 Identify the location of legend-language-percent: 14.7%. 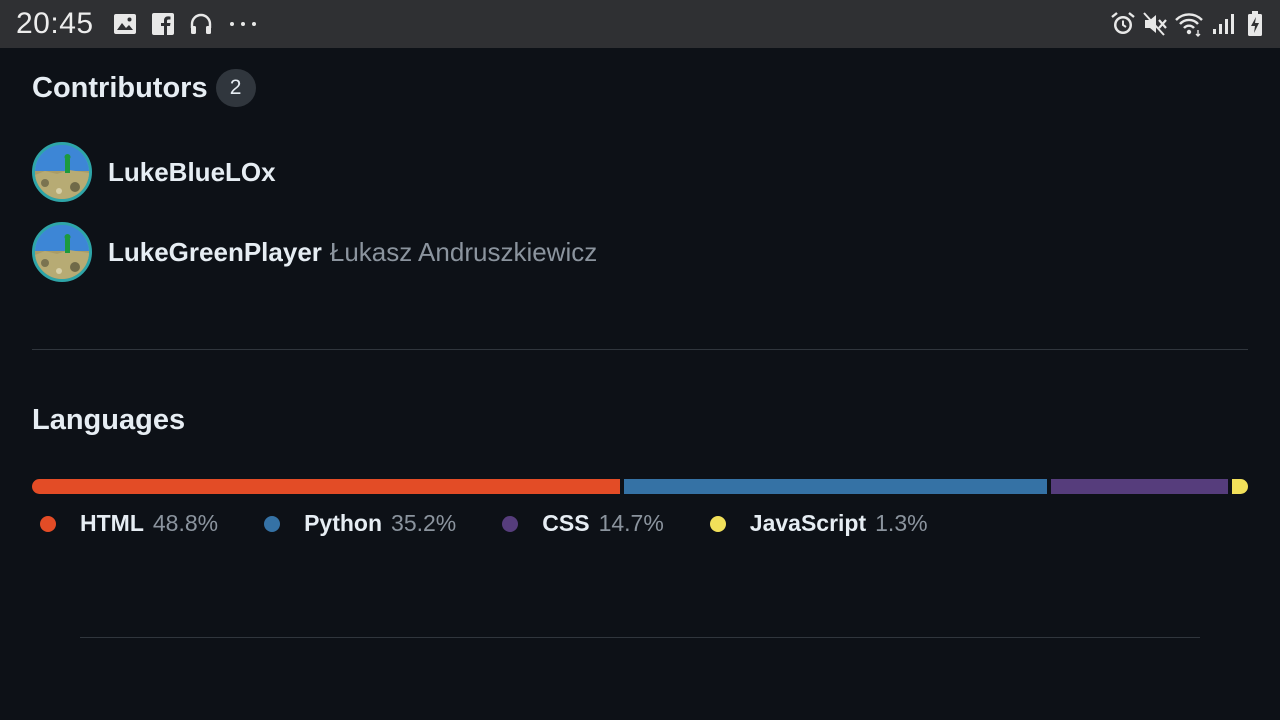
(631, 523).